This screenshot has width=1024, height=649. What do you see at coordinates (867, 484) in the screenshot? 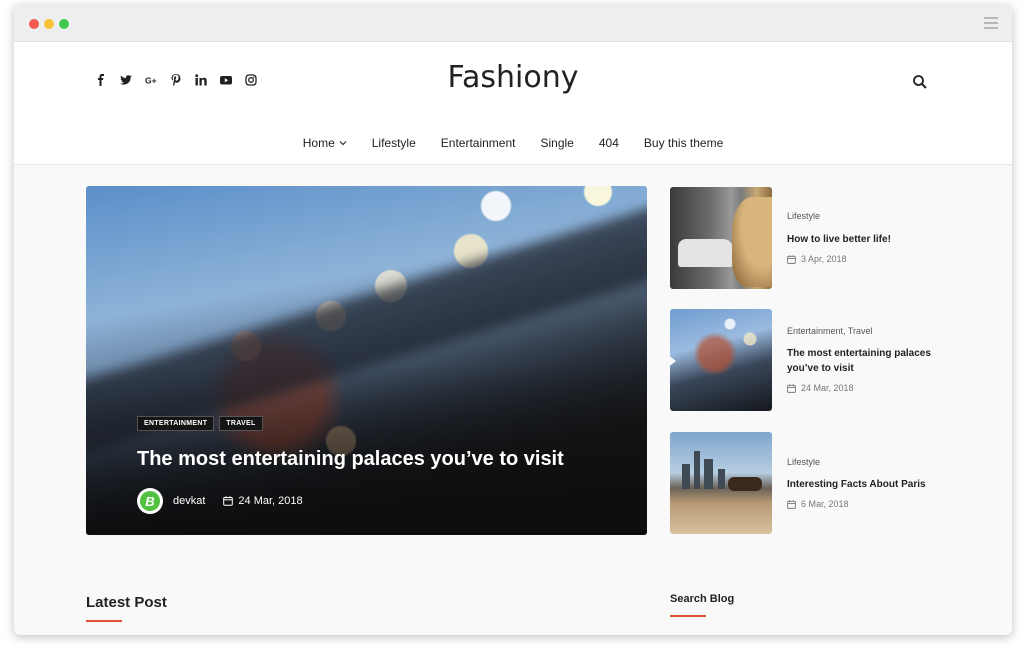
I see `post-title: Interesting Facts About Paris` at bounding box center [867, 484].